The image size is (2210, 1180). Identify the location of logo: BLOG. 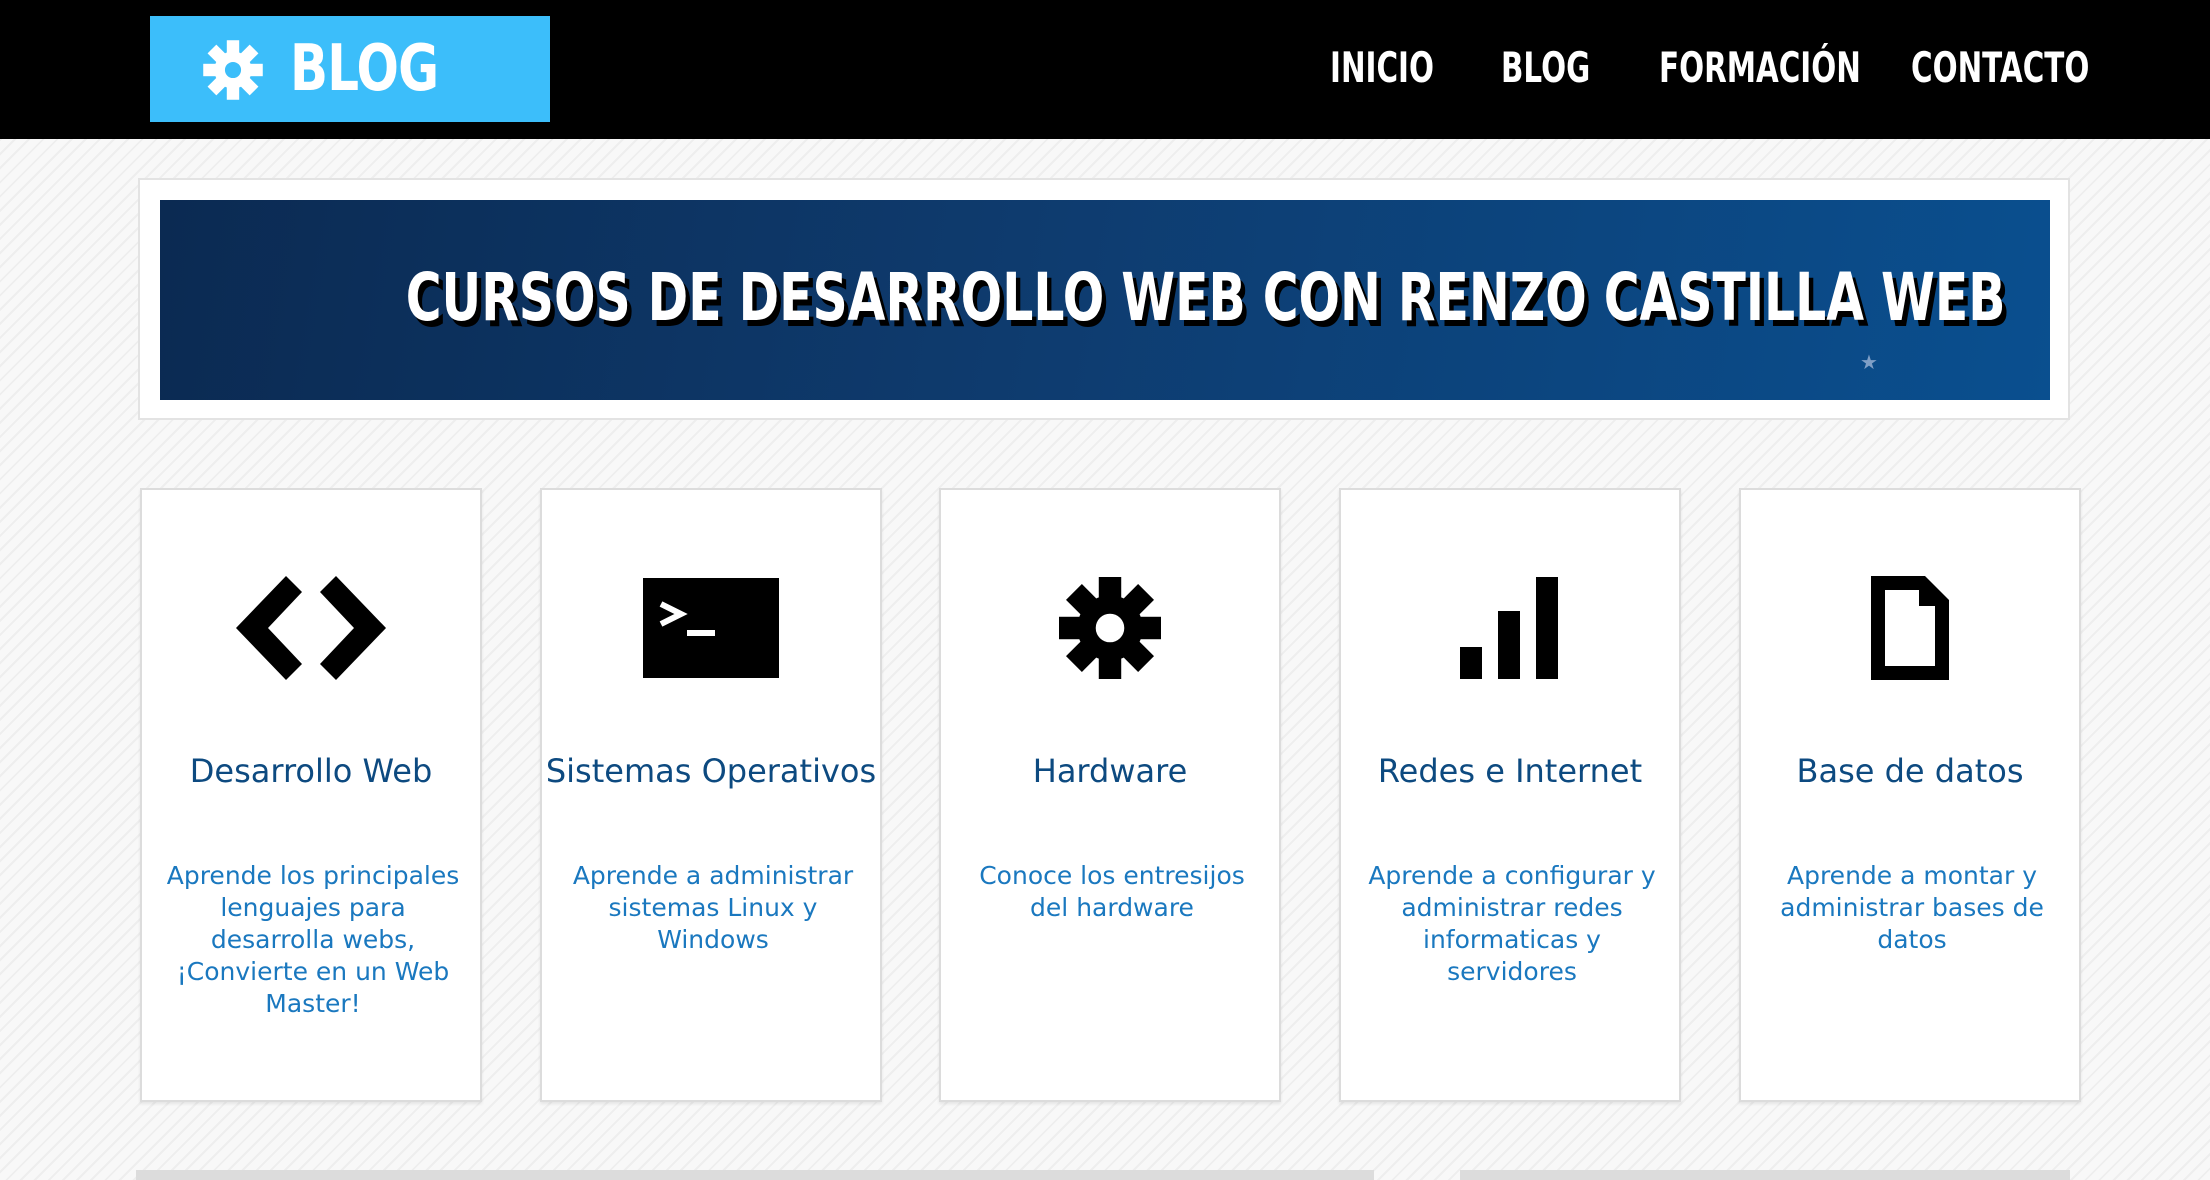
(350, 69).